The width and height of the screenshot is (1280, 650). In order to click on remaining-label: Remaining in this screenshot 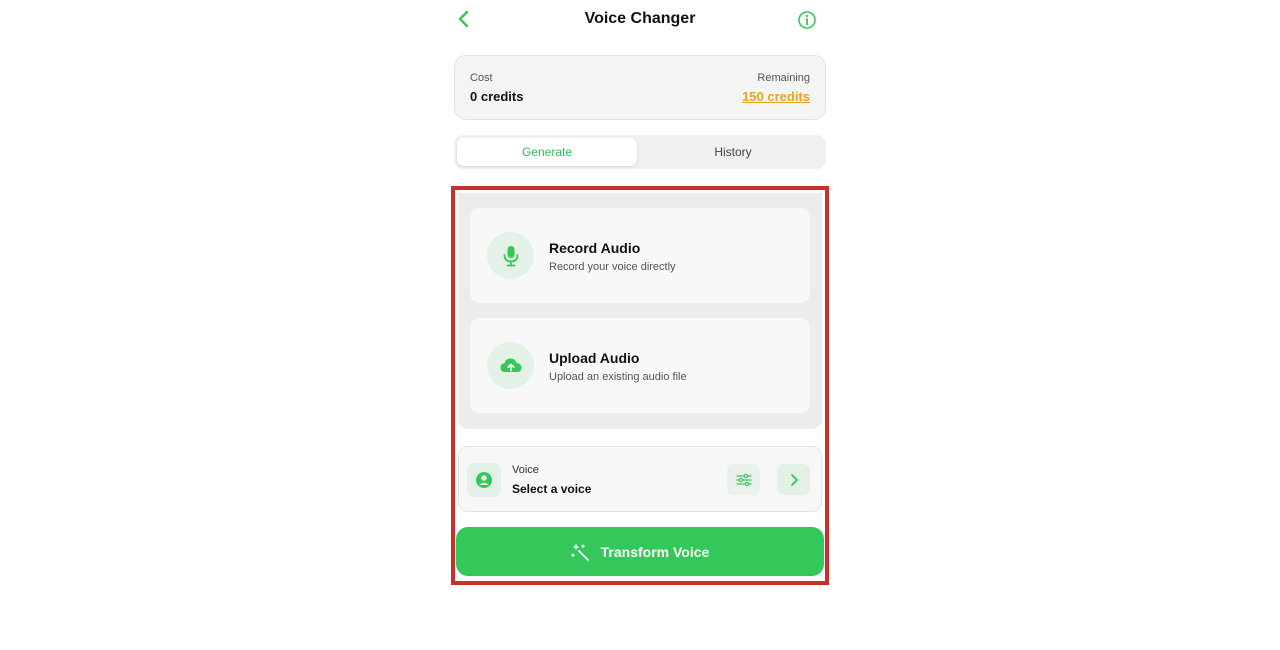, I will do `click(783, 78)`.